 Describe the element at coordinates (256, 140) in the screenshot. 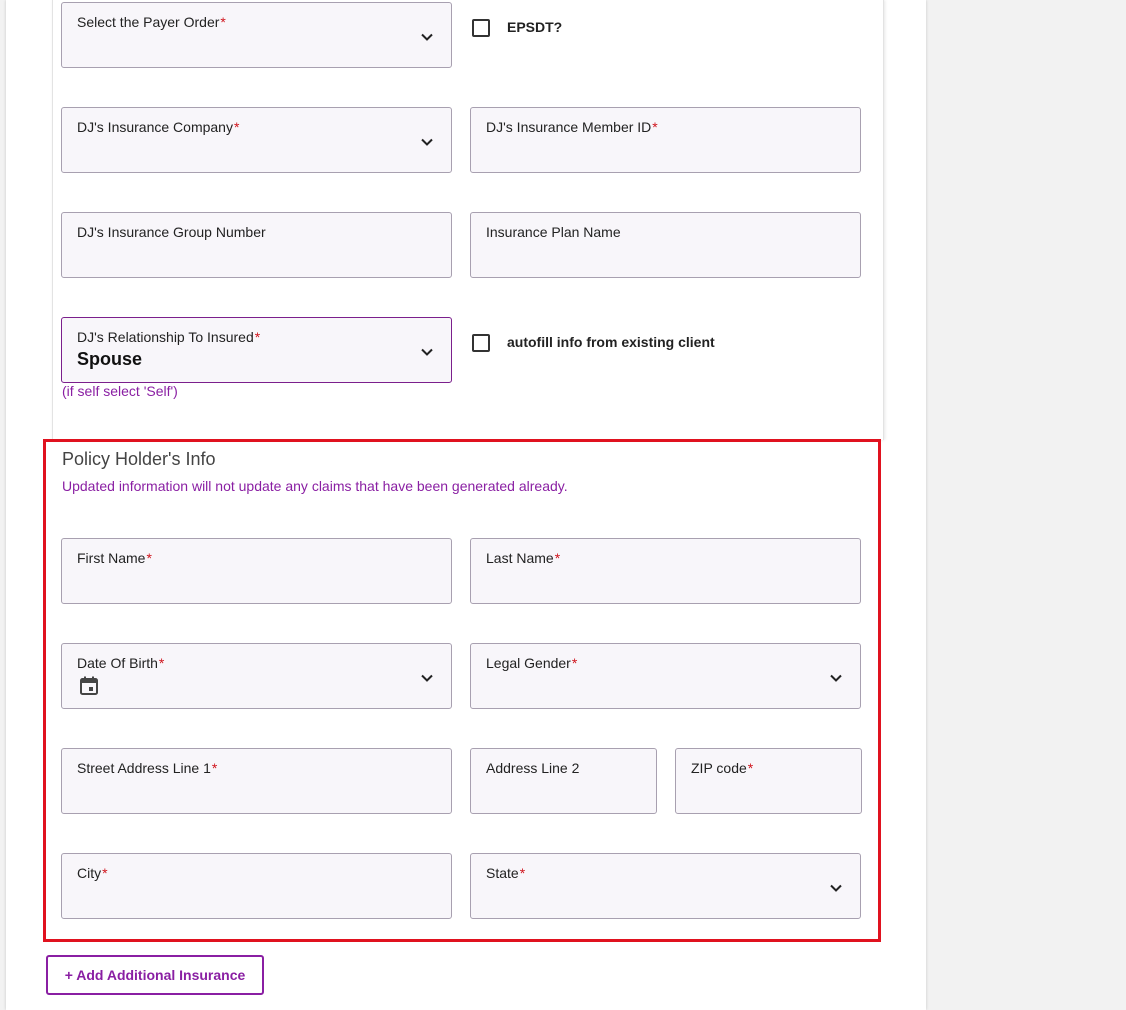

I see `insurance-company-select: DJ's Insurance Company*` at that location.